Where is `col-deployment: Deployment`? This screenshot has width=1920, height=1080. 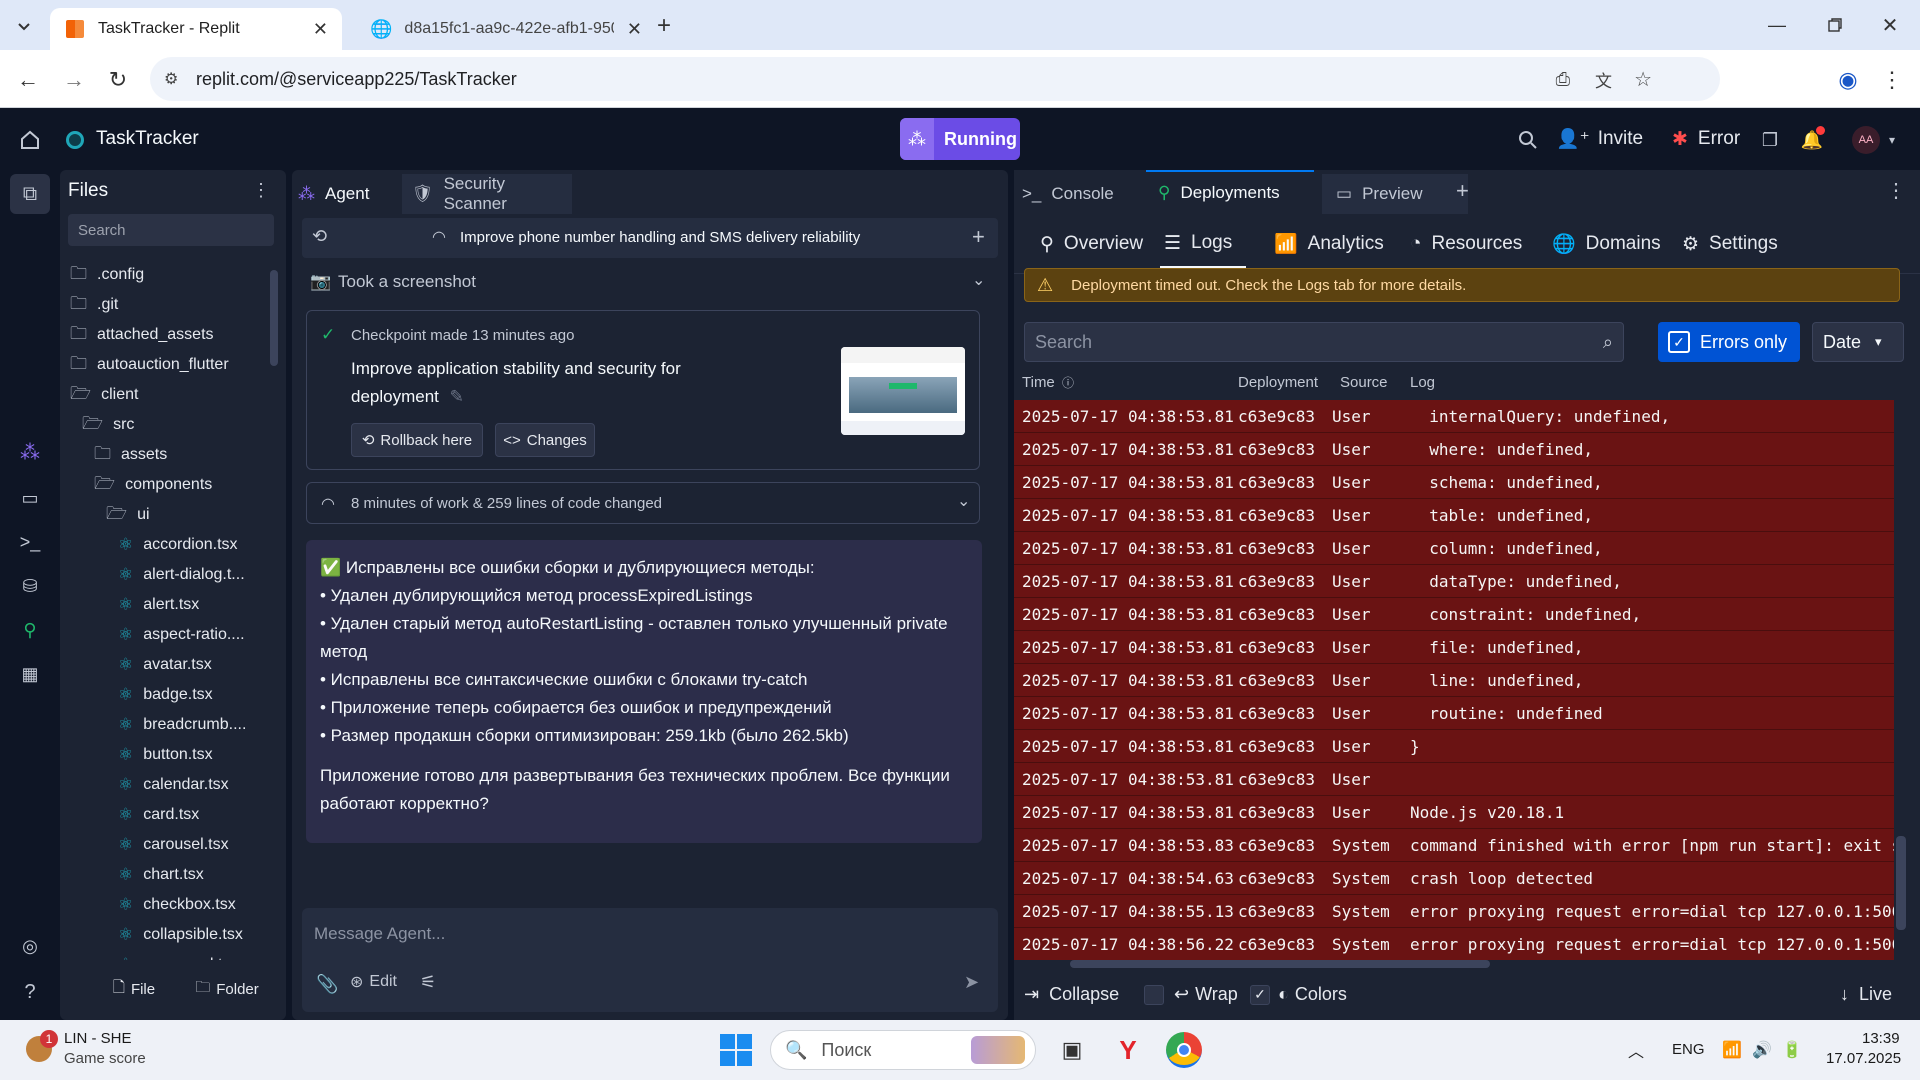
col-deployment: Deployment is located at coordinates (1278, 382).